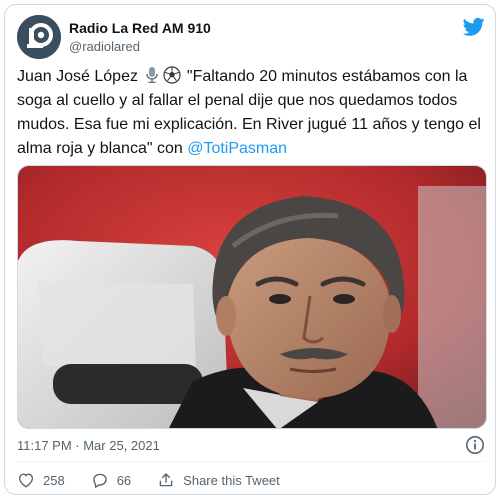  What do you see at coordinates (124, 480) in the screenshot?
I see `replies-count: 66` at bounding box center [124, 480].